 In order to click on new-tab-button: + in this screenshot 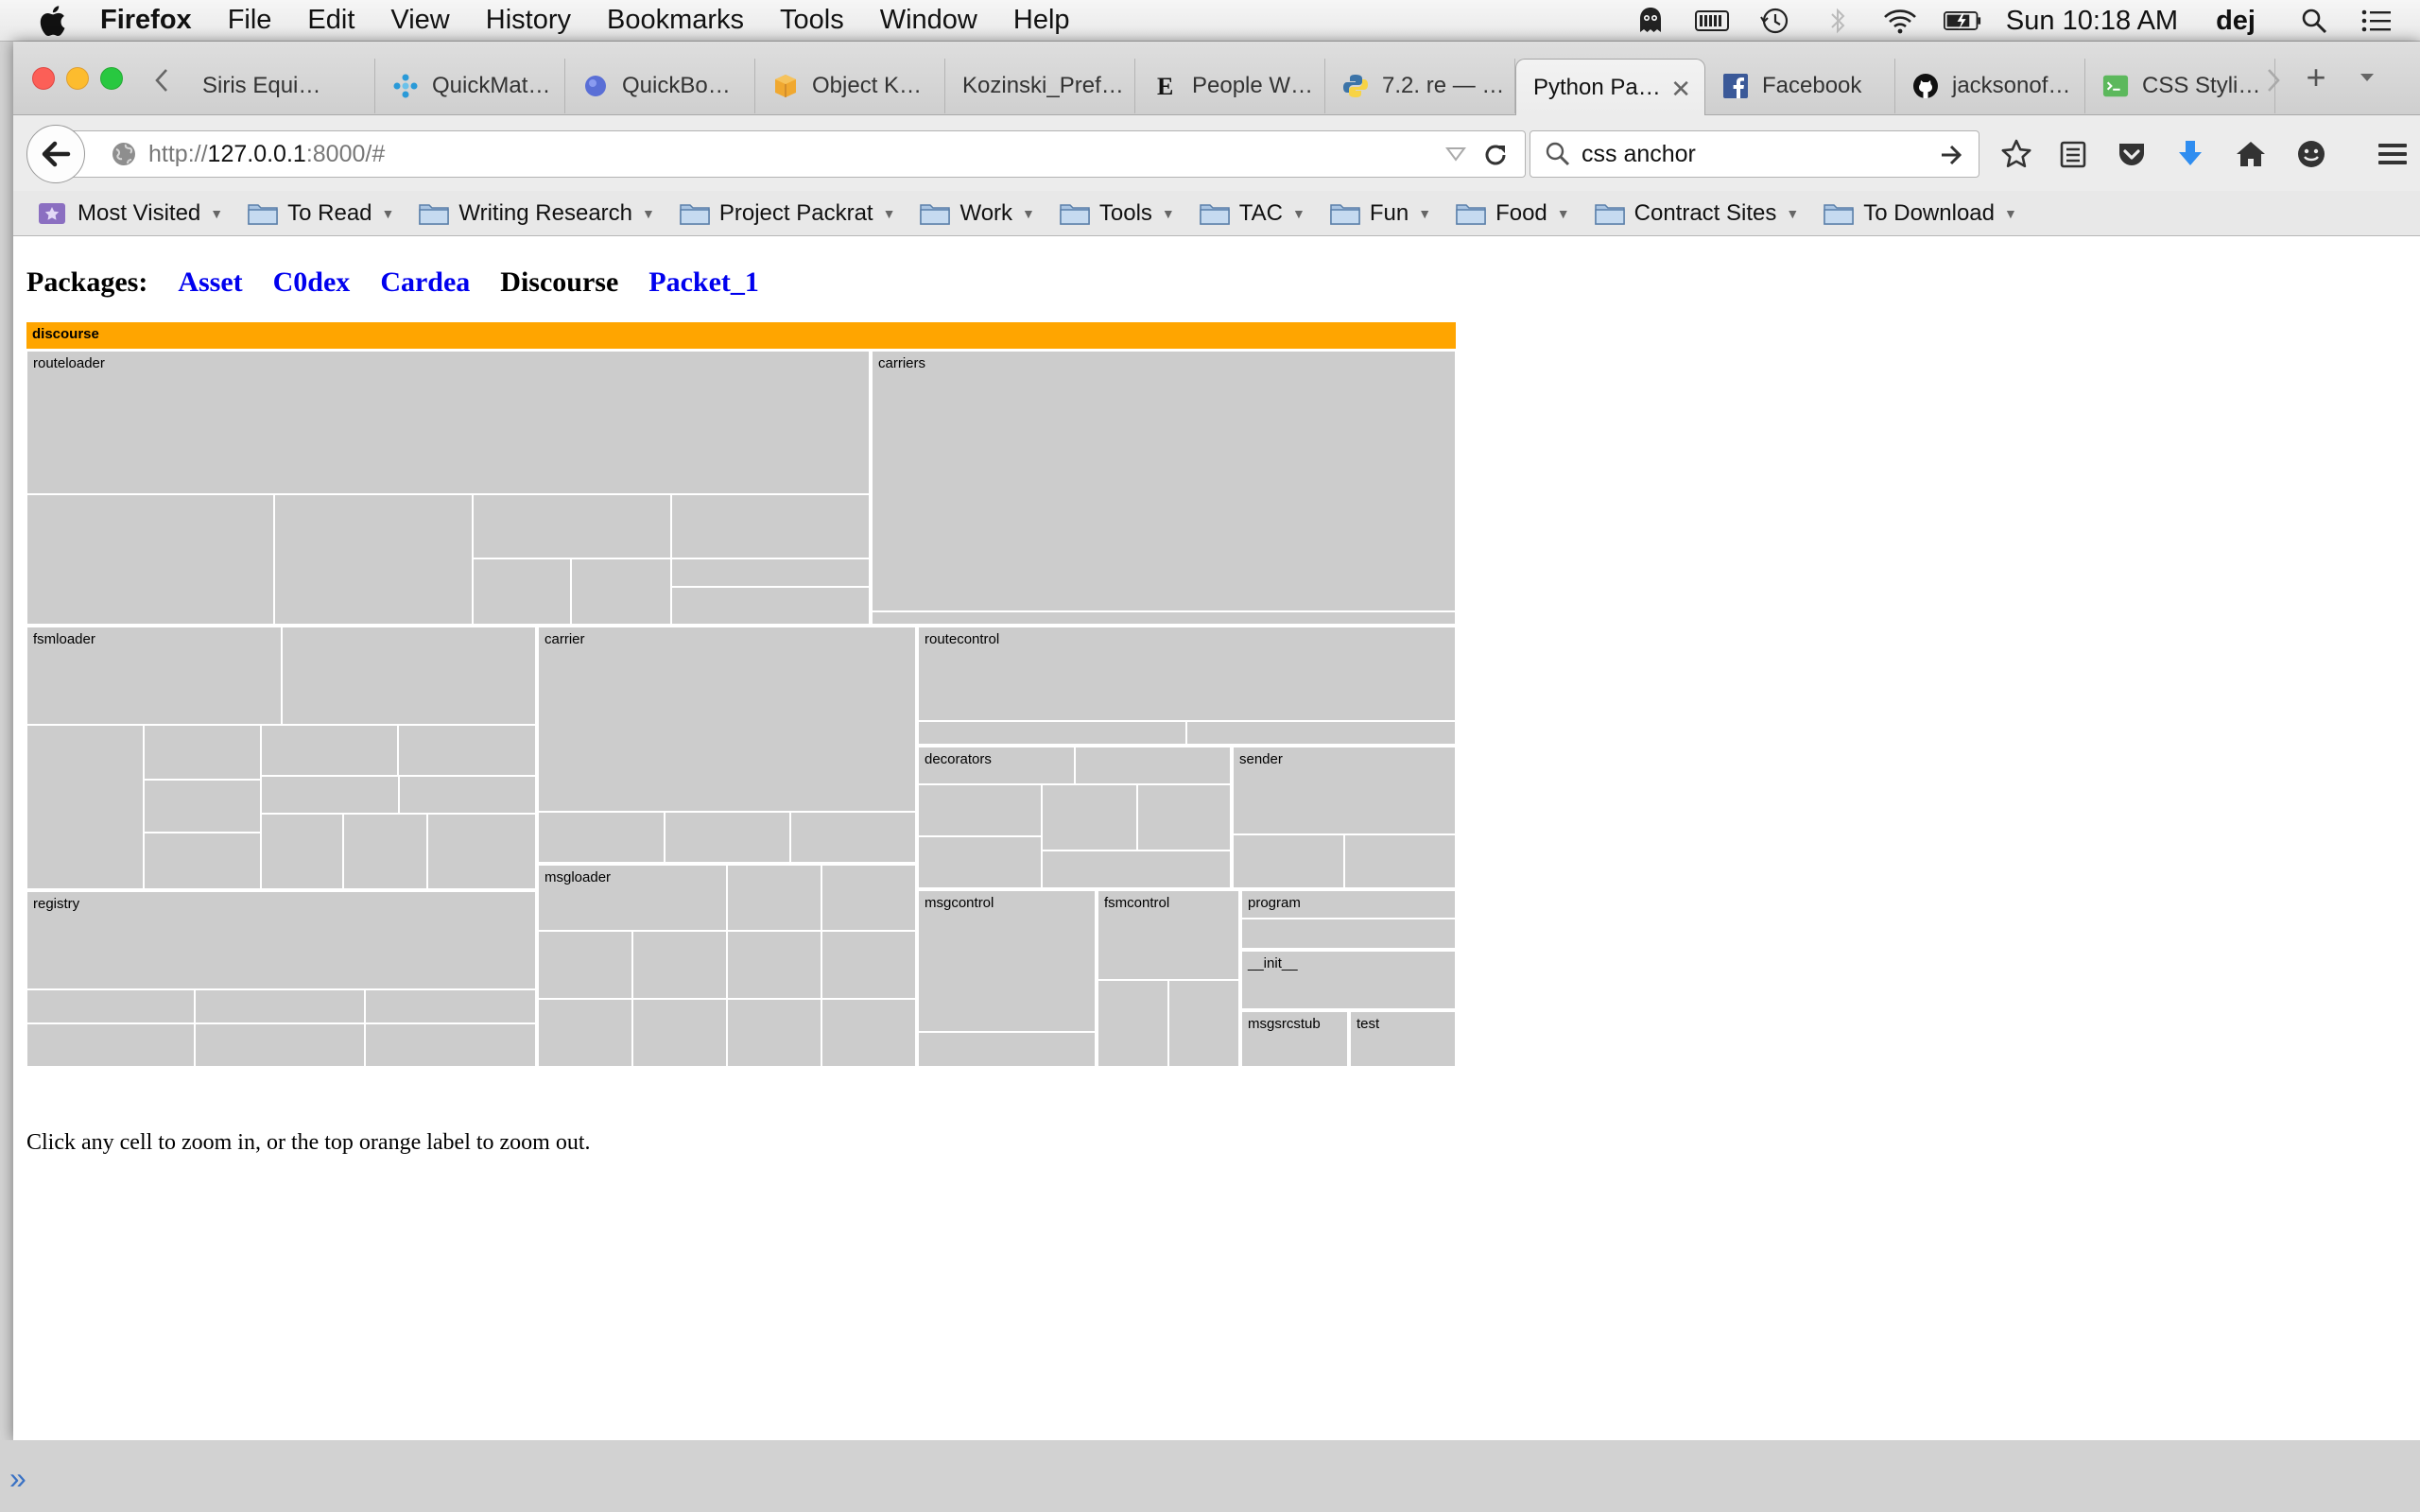, I will do `click(2316, 77)`.